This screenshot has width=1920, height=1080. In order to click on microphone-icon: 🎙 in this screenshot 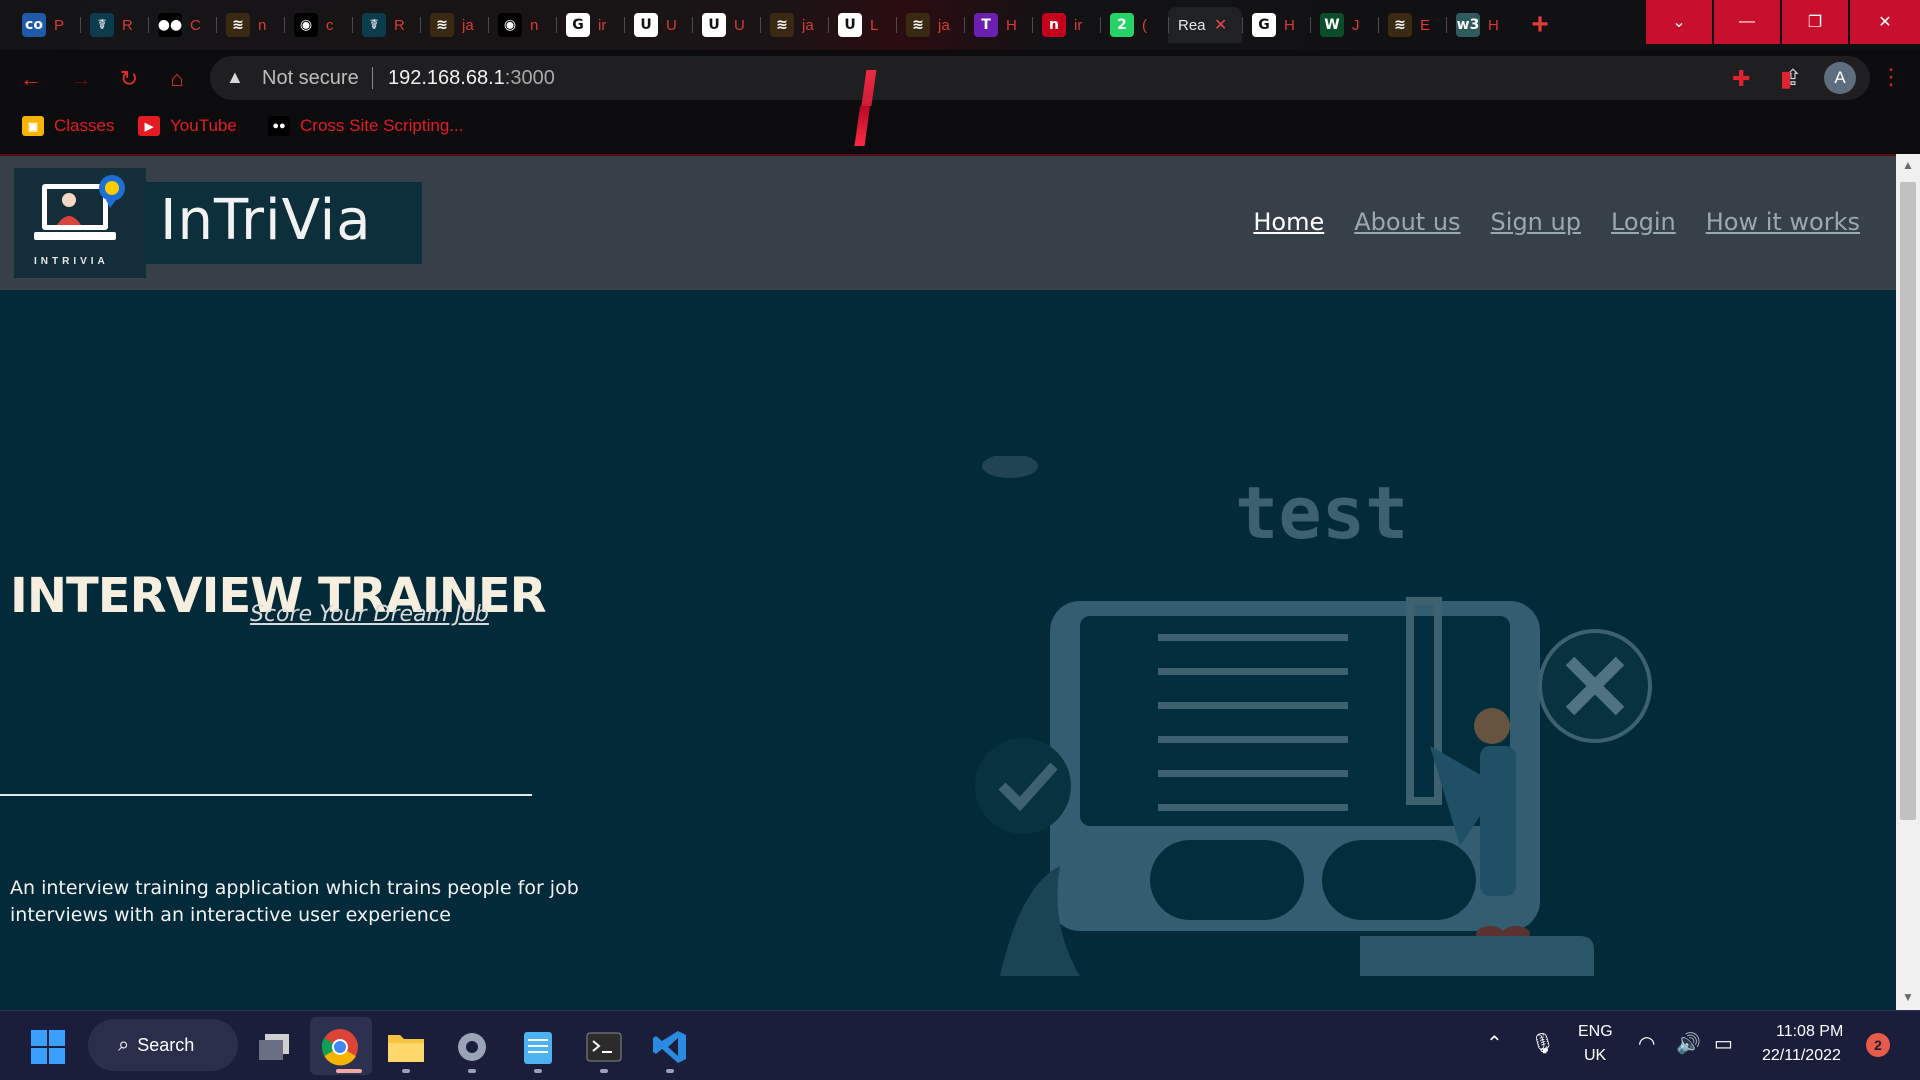, I will do `click(1542, 1043)`.